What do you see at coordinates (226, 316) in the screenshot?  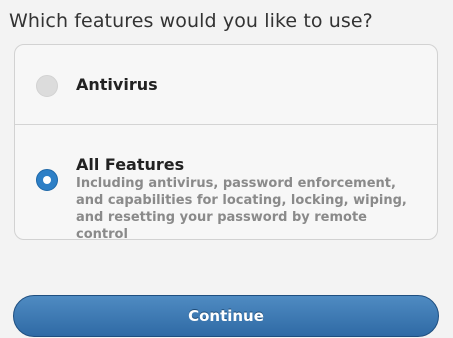 I see `continue-button: Continue` at bounding box center [226, 316].